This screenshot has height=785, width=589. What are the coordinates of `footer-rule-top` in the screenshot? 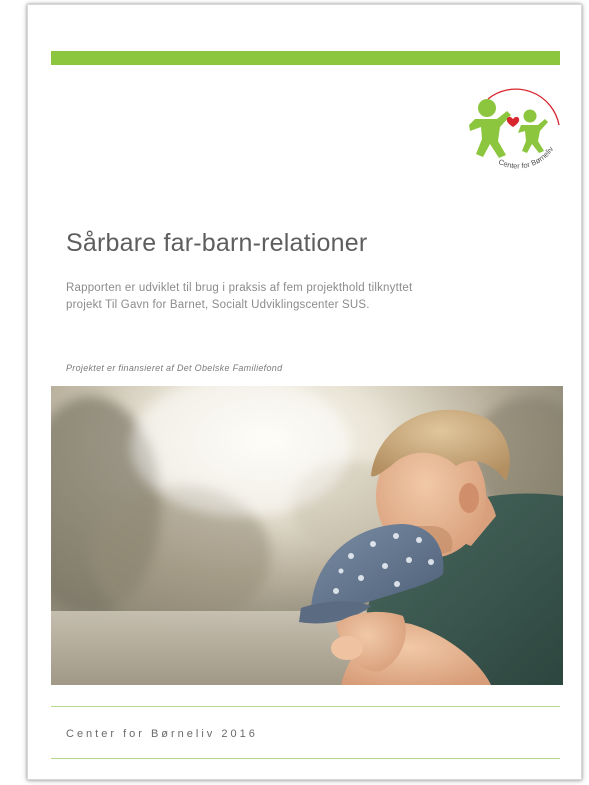 It's located at (305, 706).